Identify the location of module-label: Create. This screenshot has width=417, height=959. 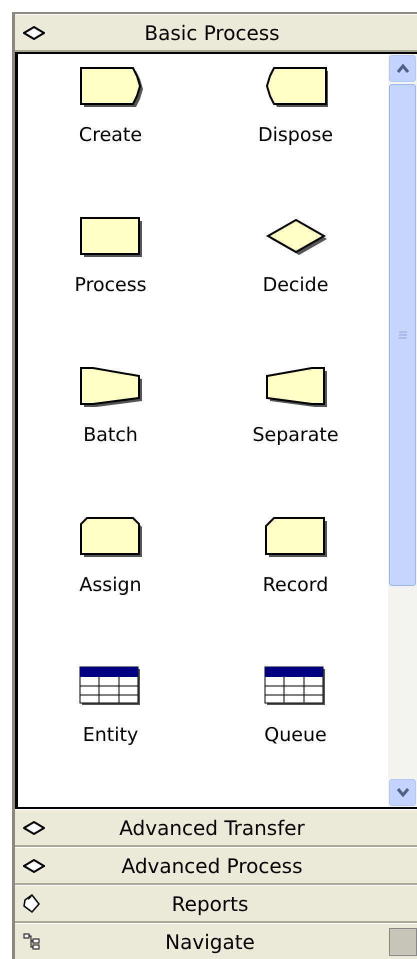
(110, 135).